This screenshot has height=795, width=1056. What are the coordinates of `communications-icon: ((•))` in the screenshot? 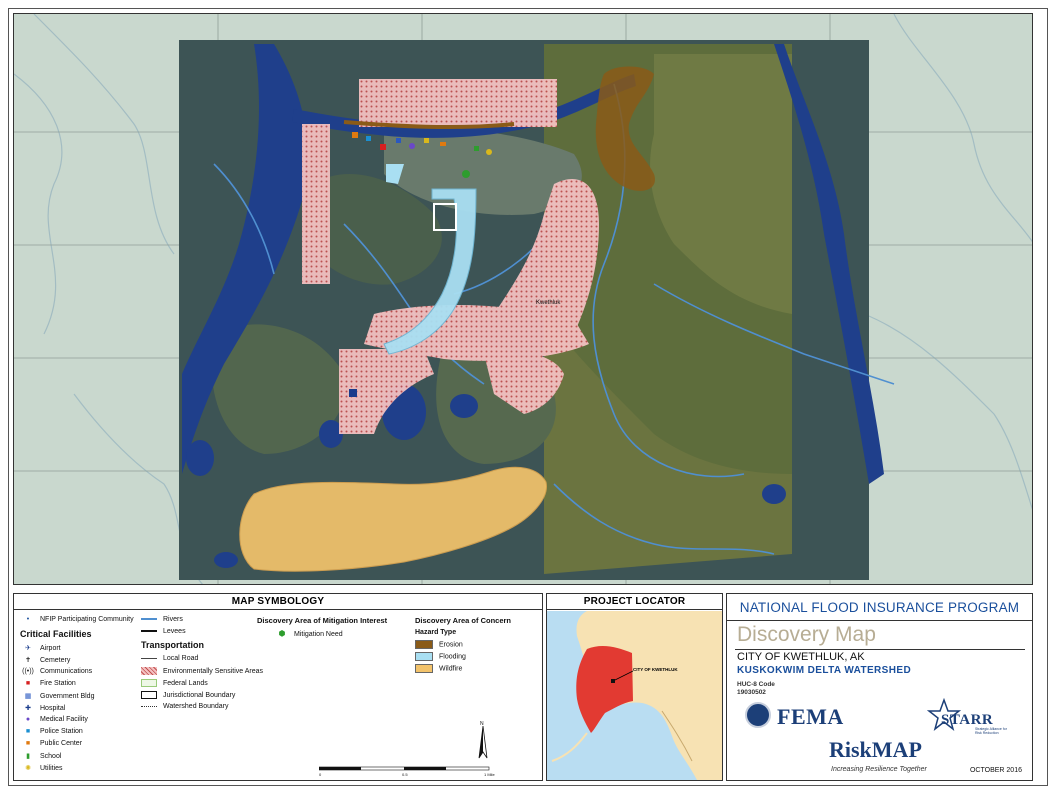 It's located at (28, 671).